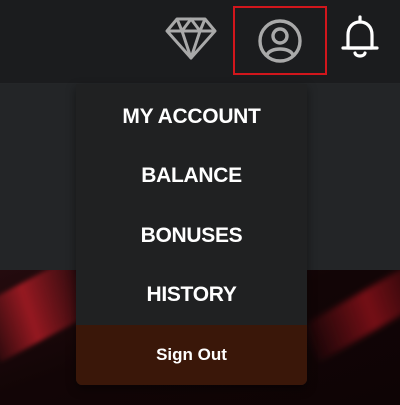 The image size is (400, 405). I want to click on menu-item-my-account: MY ACCOUNT, so click(191, 117).